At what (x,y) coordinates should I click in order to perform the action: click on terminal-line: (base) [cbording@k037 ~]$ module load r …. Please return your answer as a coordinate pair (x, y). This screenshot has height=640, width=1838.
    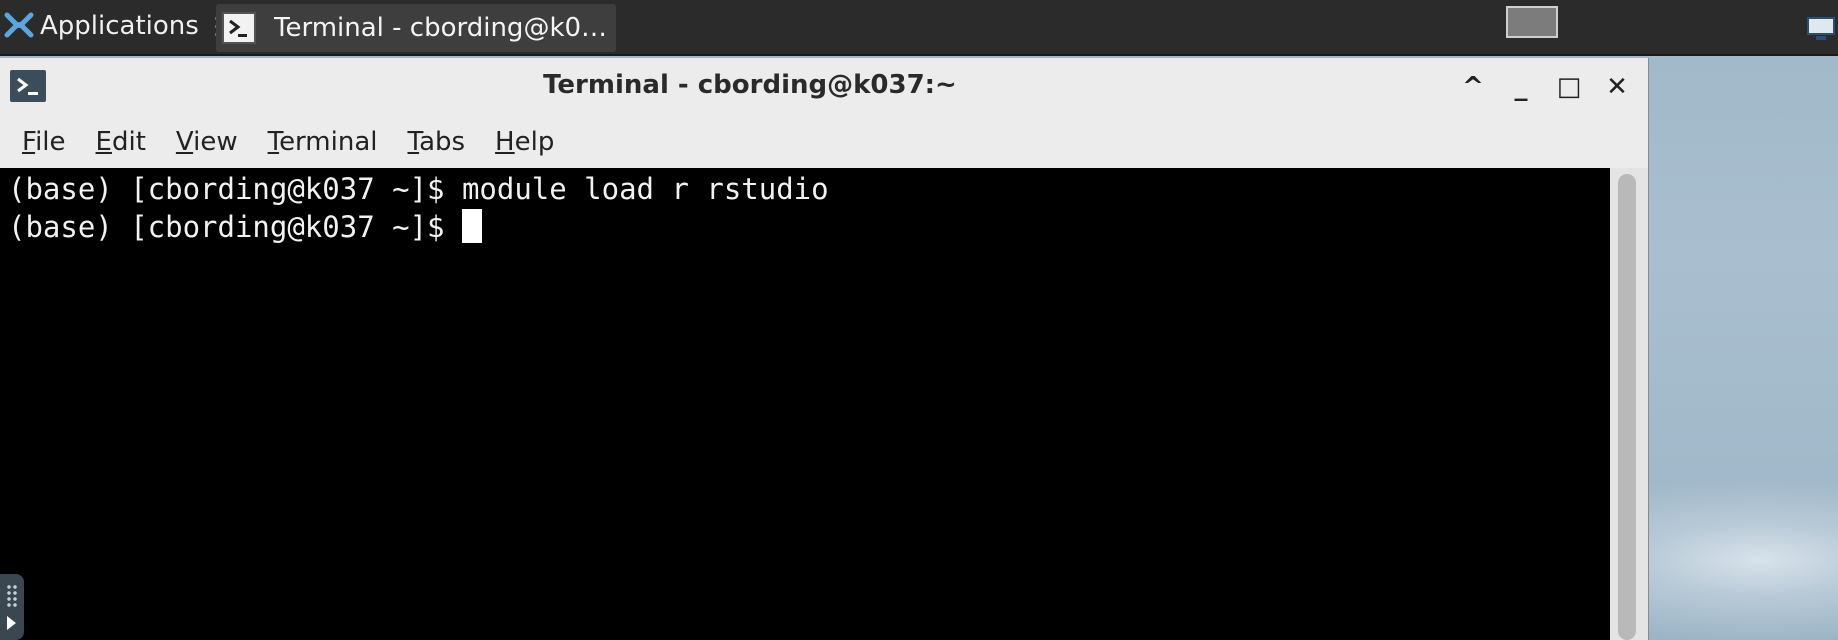
    Looking at the image, I should click on (418, 189).